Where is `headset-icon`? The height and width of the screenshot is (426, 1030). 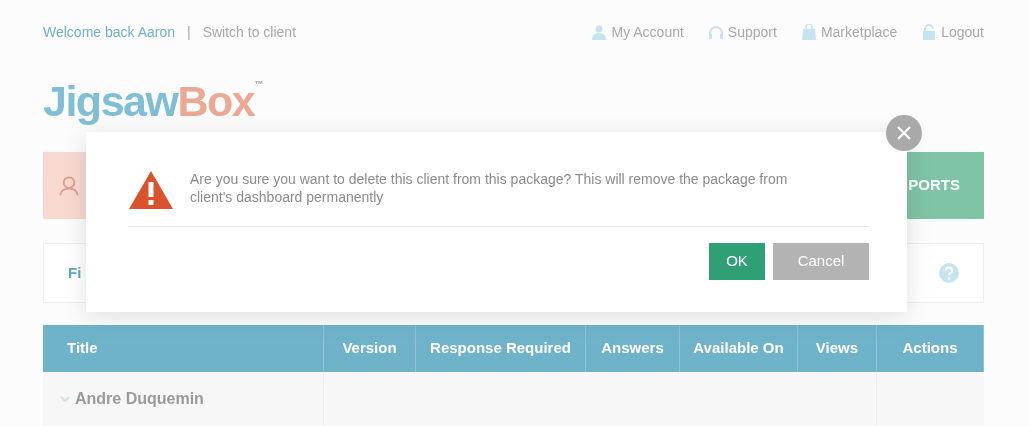 headset-icon is located at coordinates (715, 32).